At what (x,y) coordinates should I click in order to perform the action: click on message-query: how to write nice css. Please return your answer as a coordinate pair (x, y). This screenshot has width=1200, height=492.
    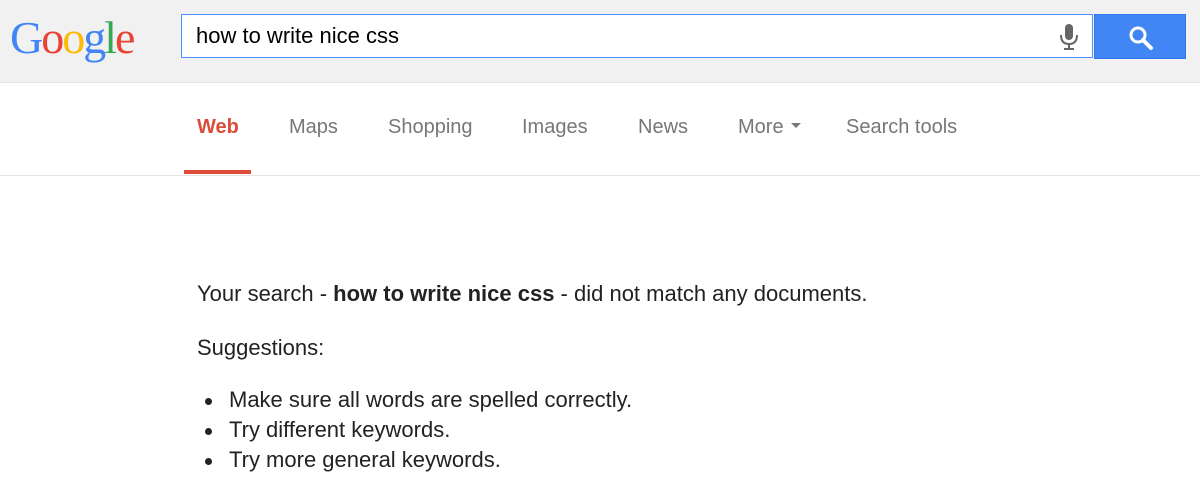
    Looking at the image, I should click on (444, 293).